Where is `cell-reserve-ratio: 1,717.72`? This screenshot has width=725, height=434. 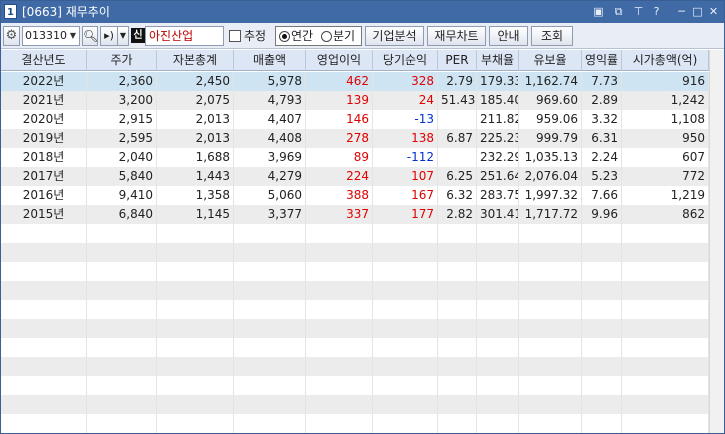
cell-reserve-ratio: 1,717.72 is located at coordinates (550, 214).